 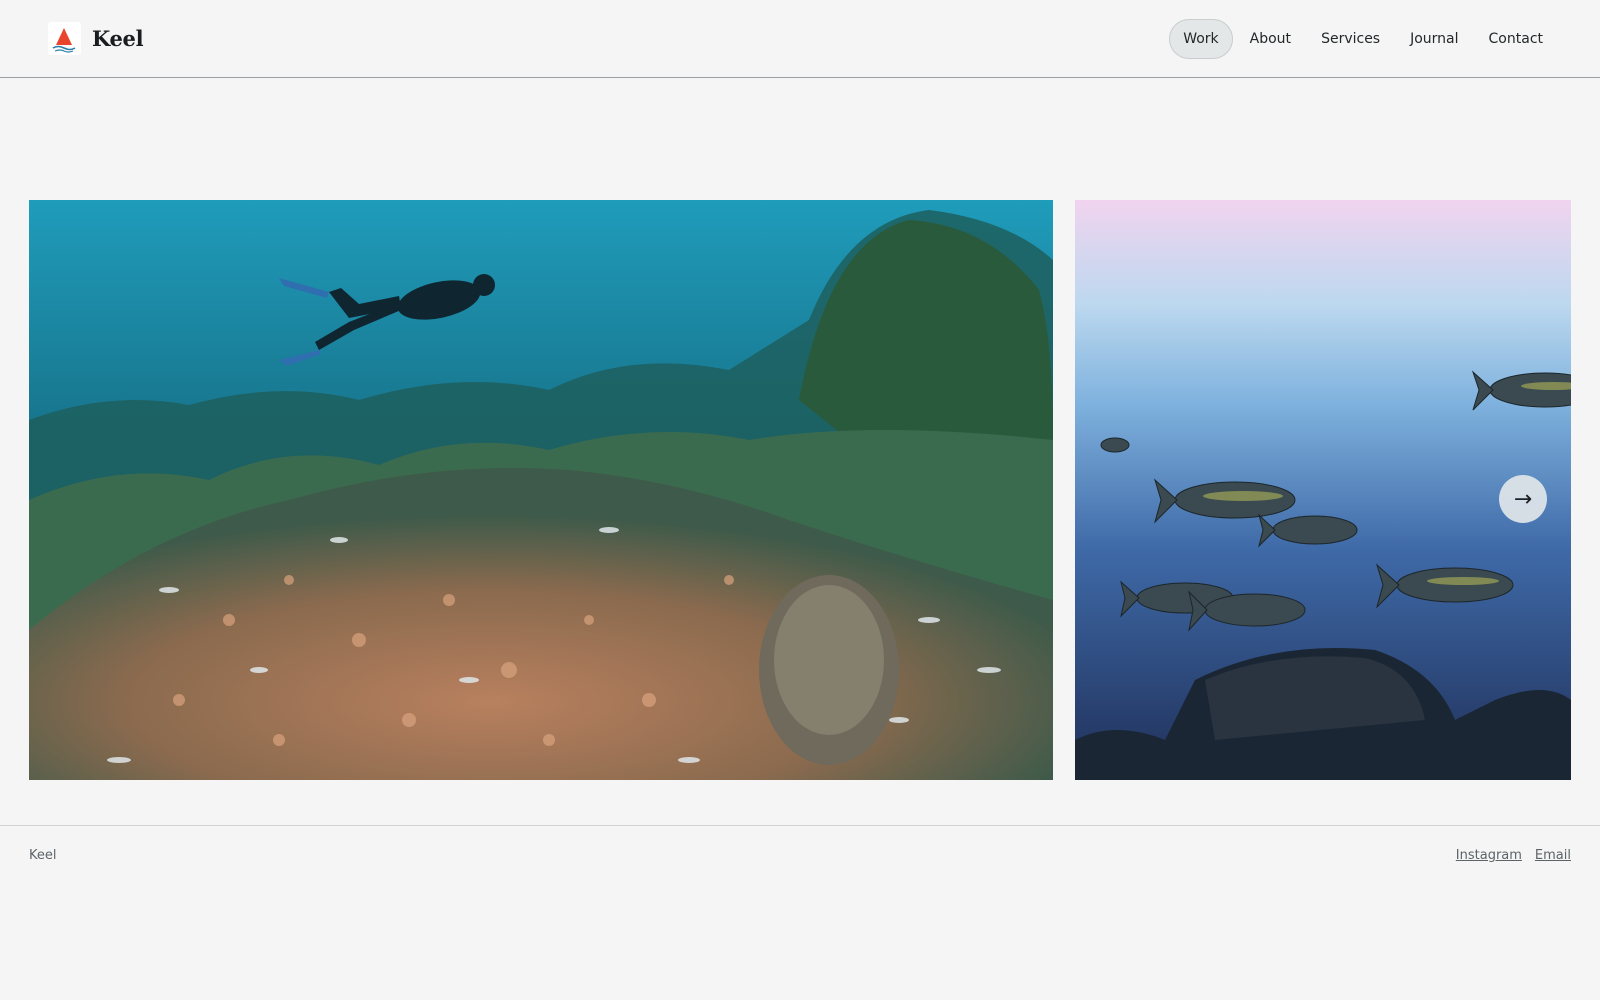 I want to click on site-footer: Keel Instagram Email, so click(x=800, y=855).